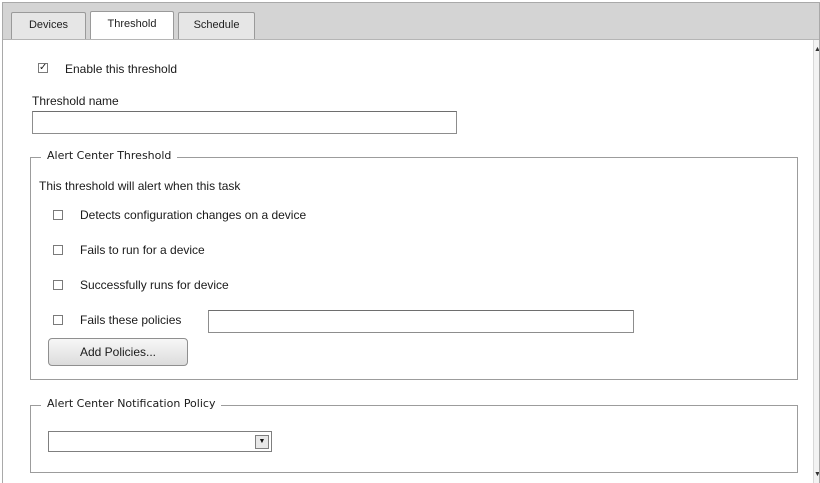 This screenshot has height=483, width=820. Describe the element at coordinates (154, 285) in the screenshot. I see `successfully-runs-label: Successfully runs for device` at that location.